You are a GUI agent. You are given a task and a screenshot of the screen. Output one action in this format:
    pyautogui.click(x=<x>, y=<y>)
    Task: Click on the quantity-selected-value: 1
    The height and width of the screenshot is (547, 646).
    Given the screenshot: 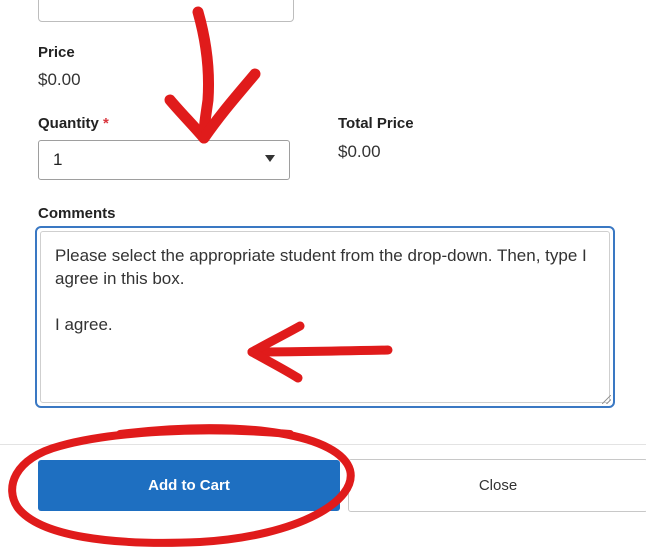 What is the action you would take?
    pyautogui.click(x=58, y=159)
    